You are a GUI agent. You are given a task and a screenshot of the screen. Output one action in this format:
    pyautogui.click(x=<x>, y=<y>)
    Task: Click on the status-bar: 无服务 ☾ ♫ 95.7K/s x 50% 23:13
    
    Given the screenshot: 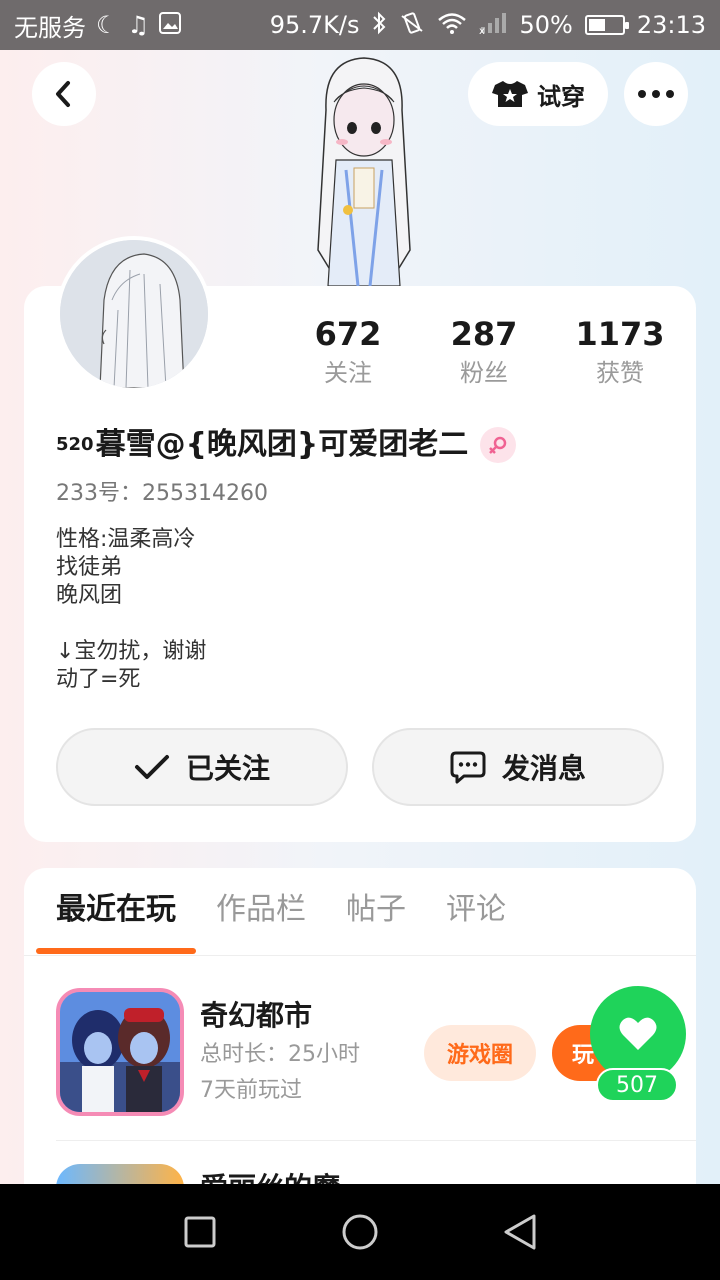 What is the action you would take?
    pyautogui.click(x=360, y=25)
    